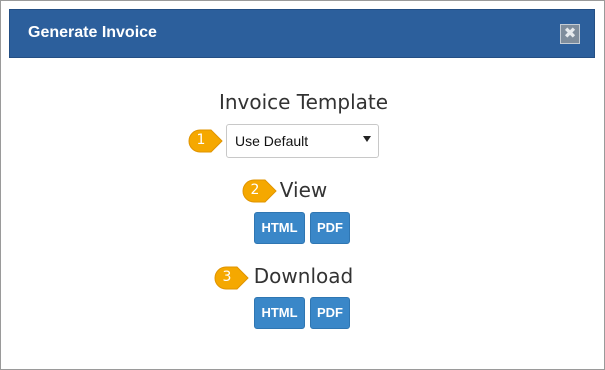 This screenshot has width=605, height=370. Describe the element at coordinates (279, 313) in the screenshot. I see `download-html-button: HTML` at that location.